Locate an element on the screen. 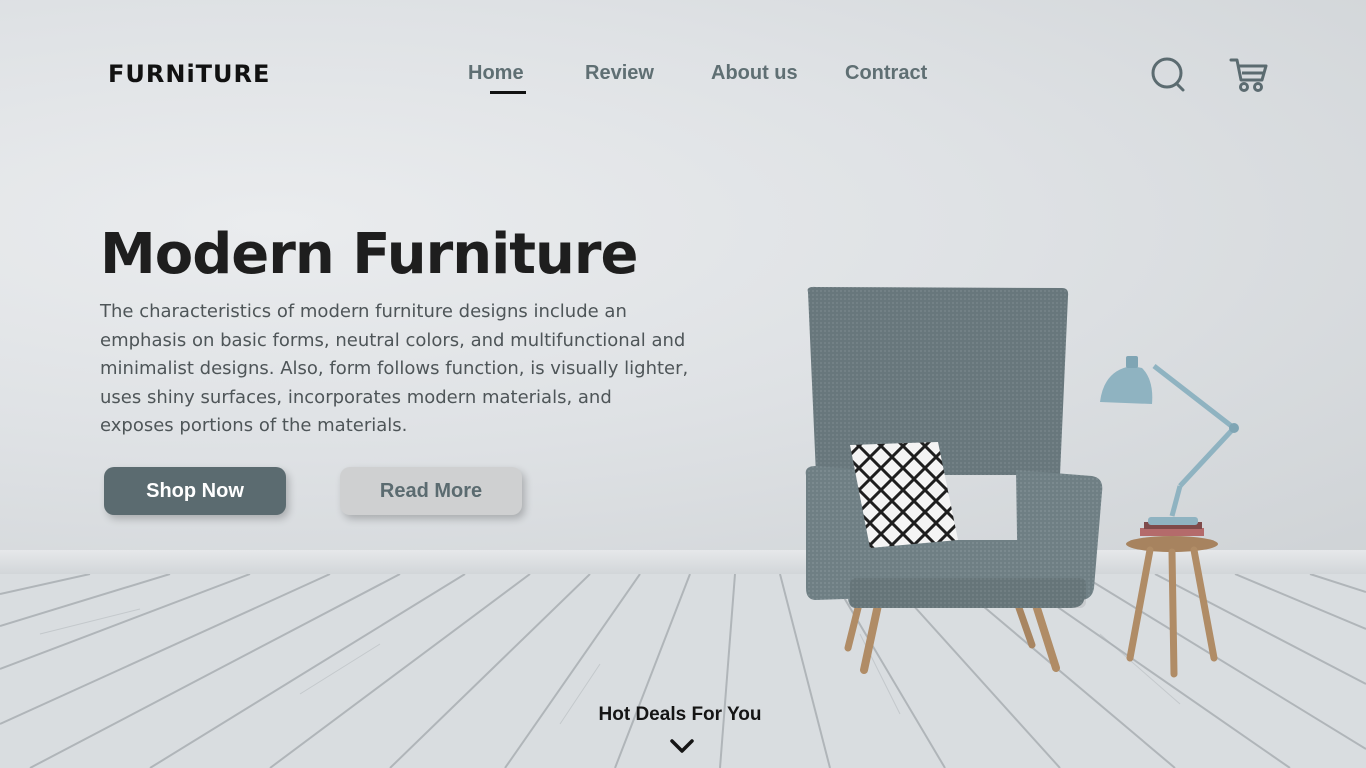 The image size is (1366, 768). nav-item-home: Home is located at coordinates (497, 78).